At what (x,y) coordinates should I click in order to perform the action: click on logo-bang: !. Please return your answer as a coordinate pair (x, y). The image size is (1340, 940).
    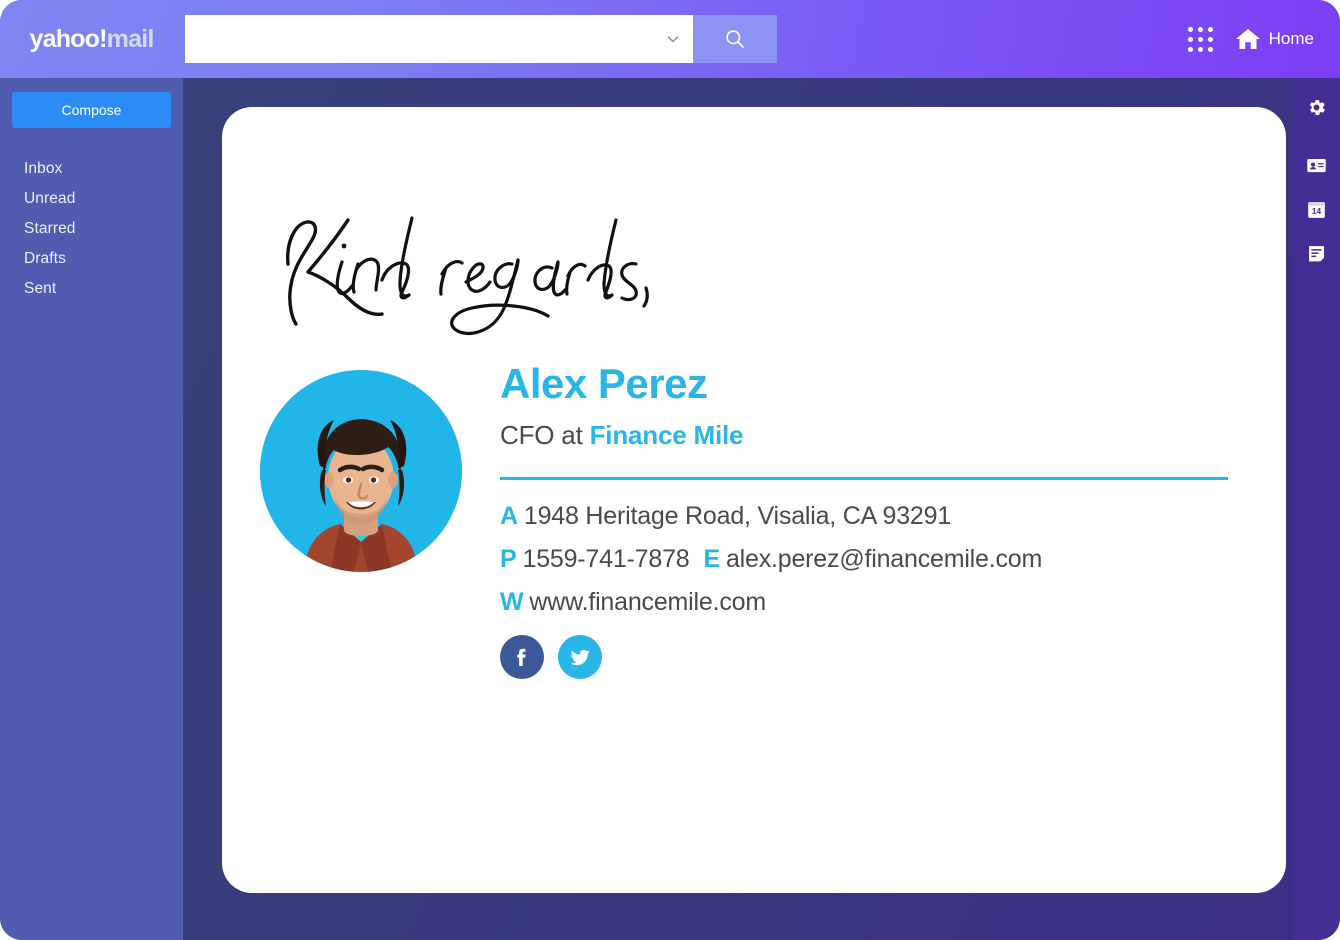
    Looking at the image, I should click on (103, 38).